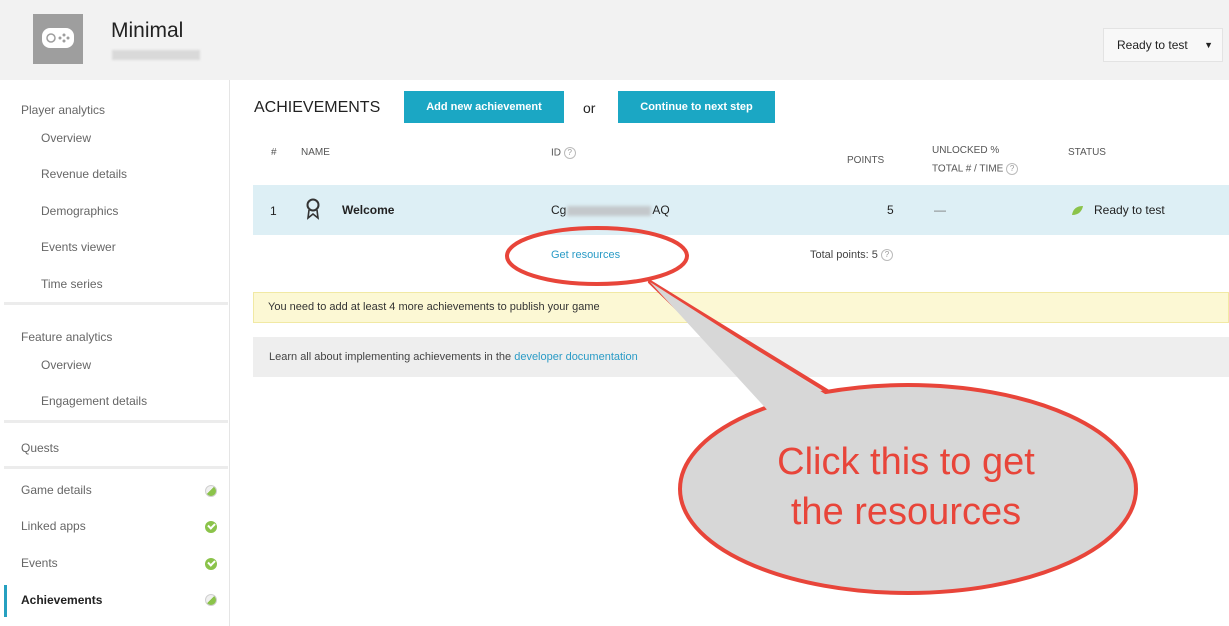 The width and height of the screenshot is (1229, 626). What do you see at coordinates (906, 487) in the screenshot?
I see `callout-text: Click this to get the resources` at bounding box center [906, 487].